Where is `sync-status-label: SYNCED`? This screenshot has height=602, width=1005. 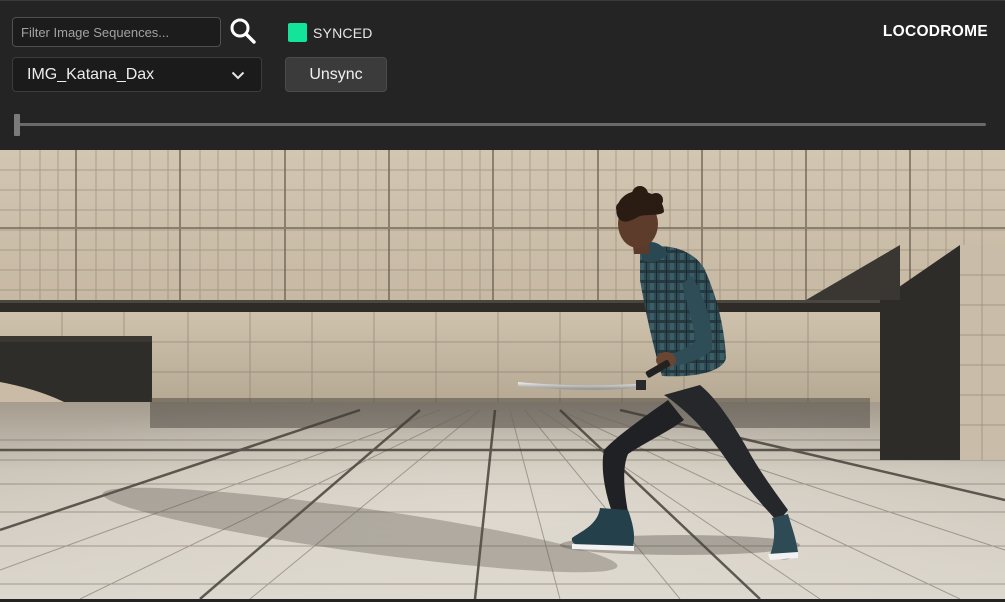
sync-status-label: SYNCED is located at coordinates (343, 33).